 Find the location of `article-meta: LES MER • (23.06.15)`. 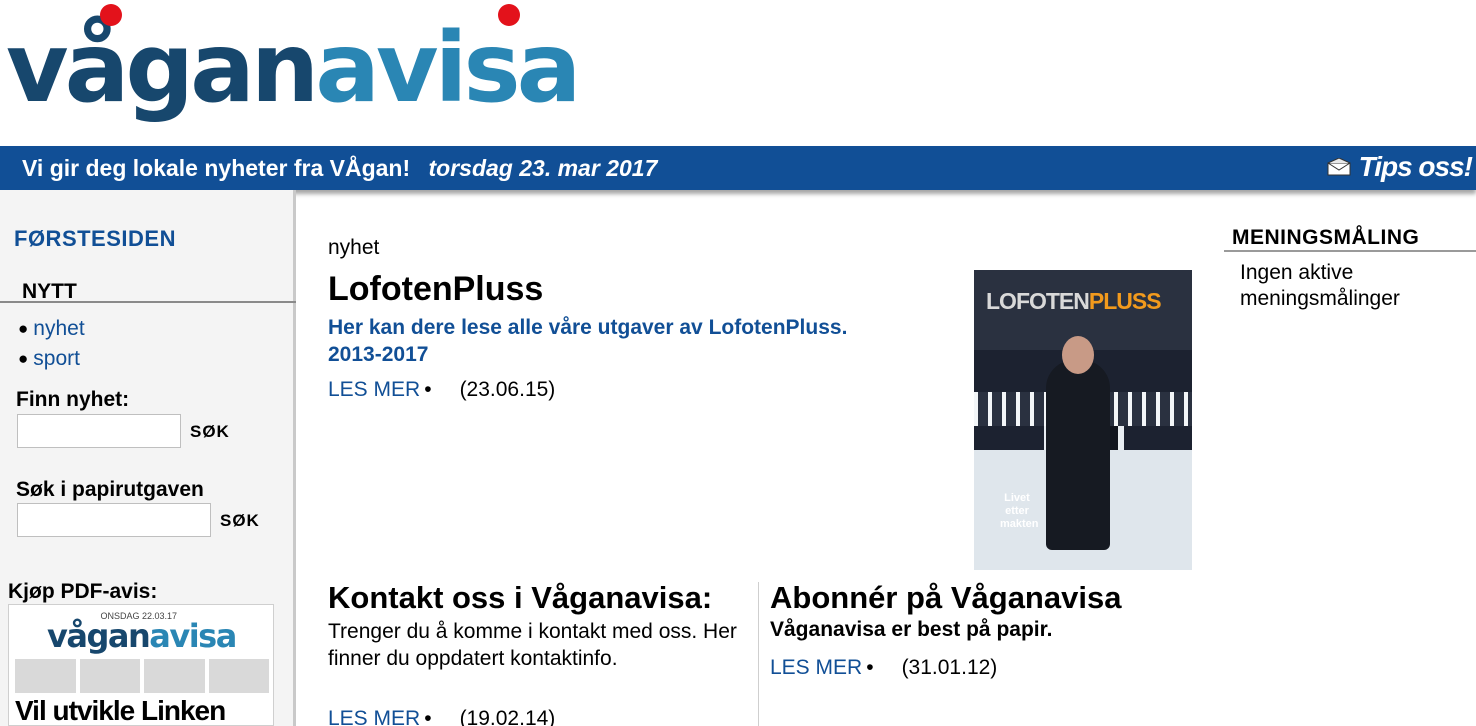

article-meta: LES MER • (23.06.15) is located at coordinates (441, 390).